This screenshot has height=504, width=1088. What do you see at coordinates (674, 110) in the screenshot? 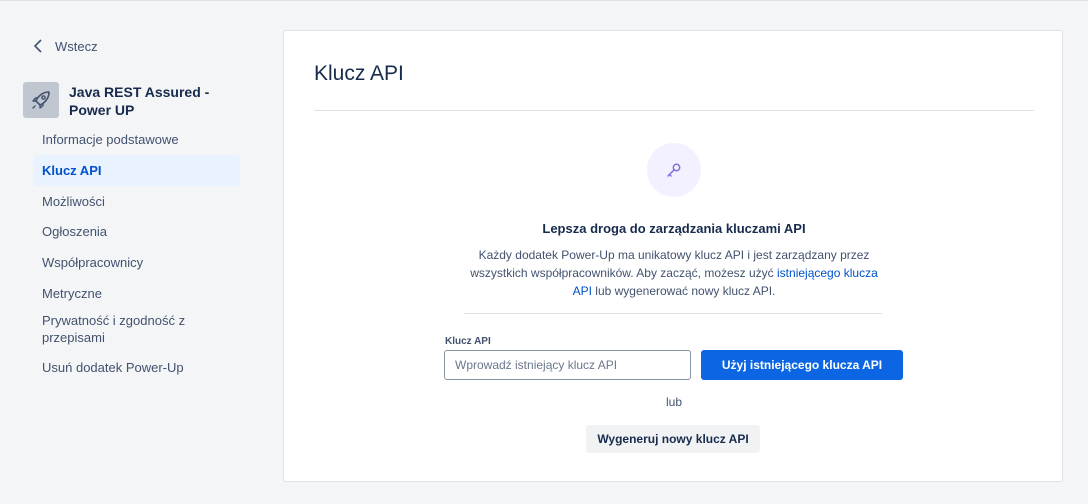
I see `title-divider` at bounding box center [674, 110].